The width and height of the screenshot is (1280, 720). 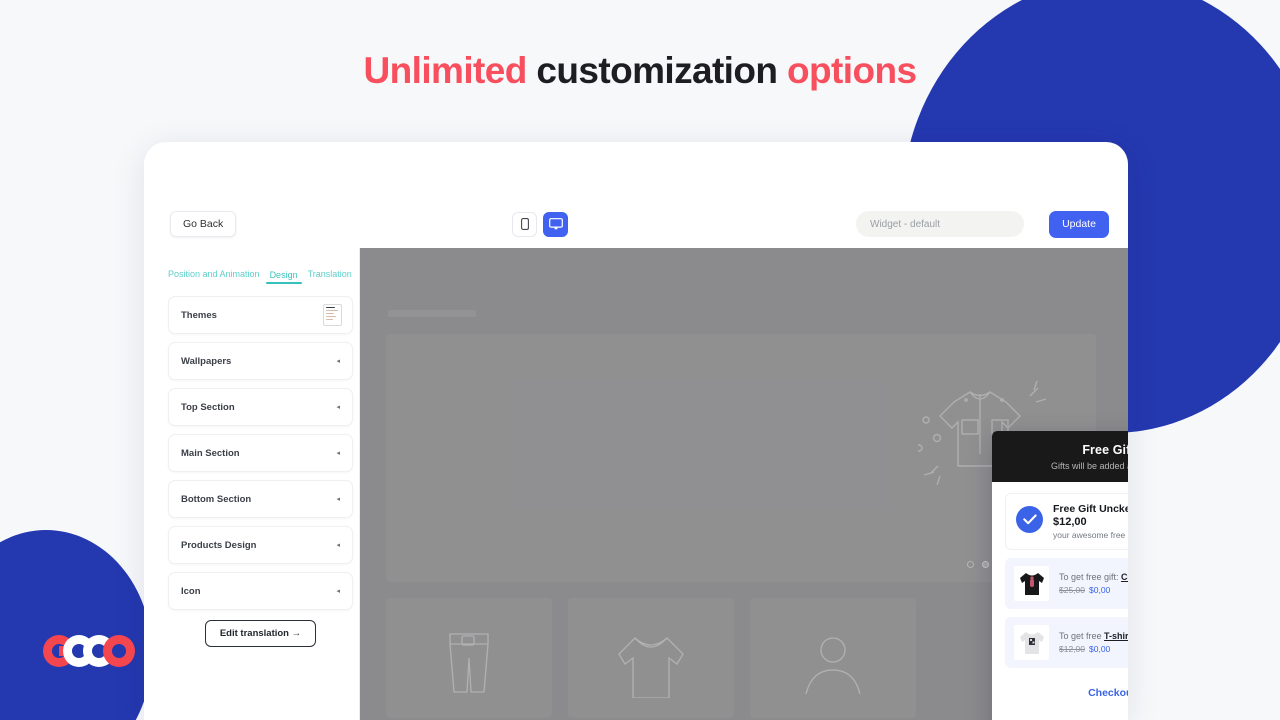 I want to click on checkout-link: Checkout, so click(x=1066, y=693).